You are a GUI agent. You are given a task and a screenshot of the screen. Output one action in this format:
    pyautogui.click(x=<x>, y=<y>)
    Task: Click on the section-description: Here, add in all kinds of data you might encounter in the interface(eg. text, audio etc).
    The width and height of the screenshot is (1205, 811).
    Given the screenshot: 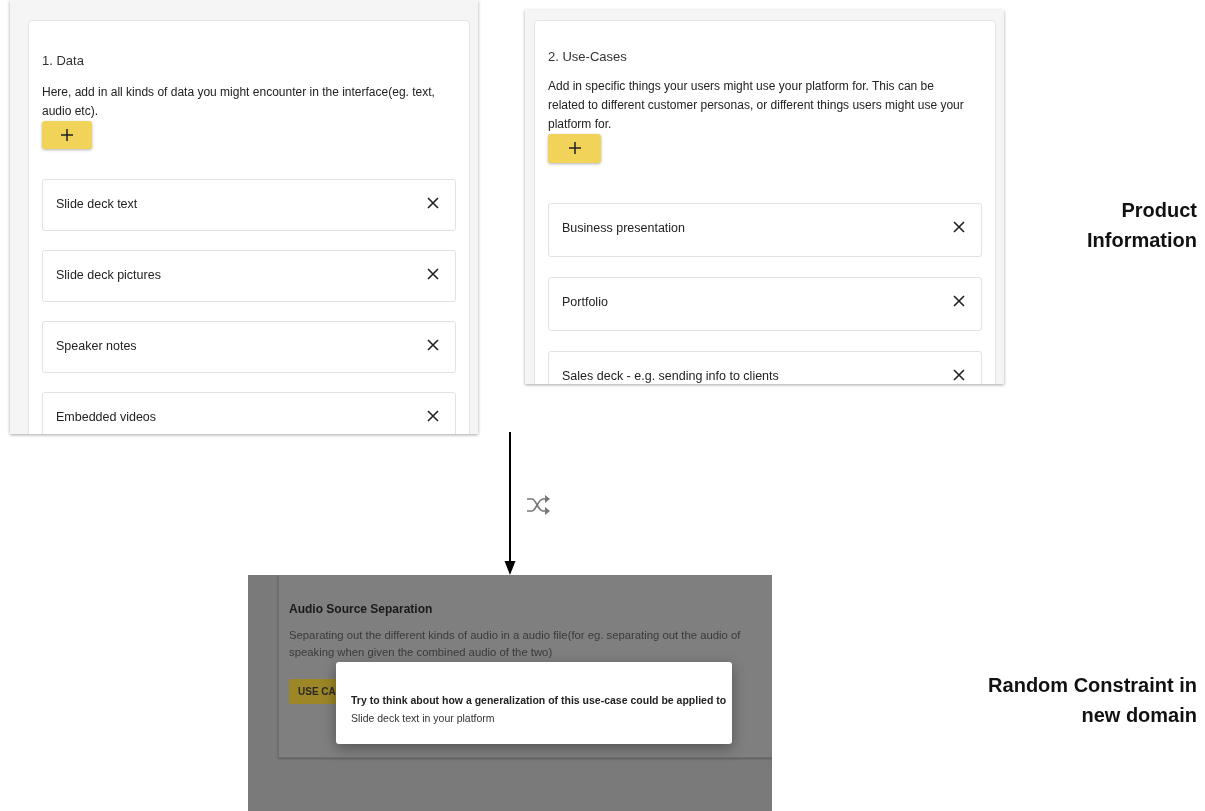 What is the action you would take?
    pyautogui.click(x=239, y=101)
    